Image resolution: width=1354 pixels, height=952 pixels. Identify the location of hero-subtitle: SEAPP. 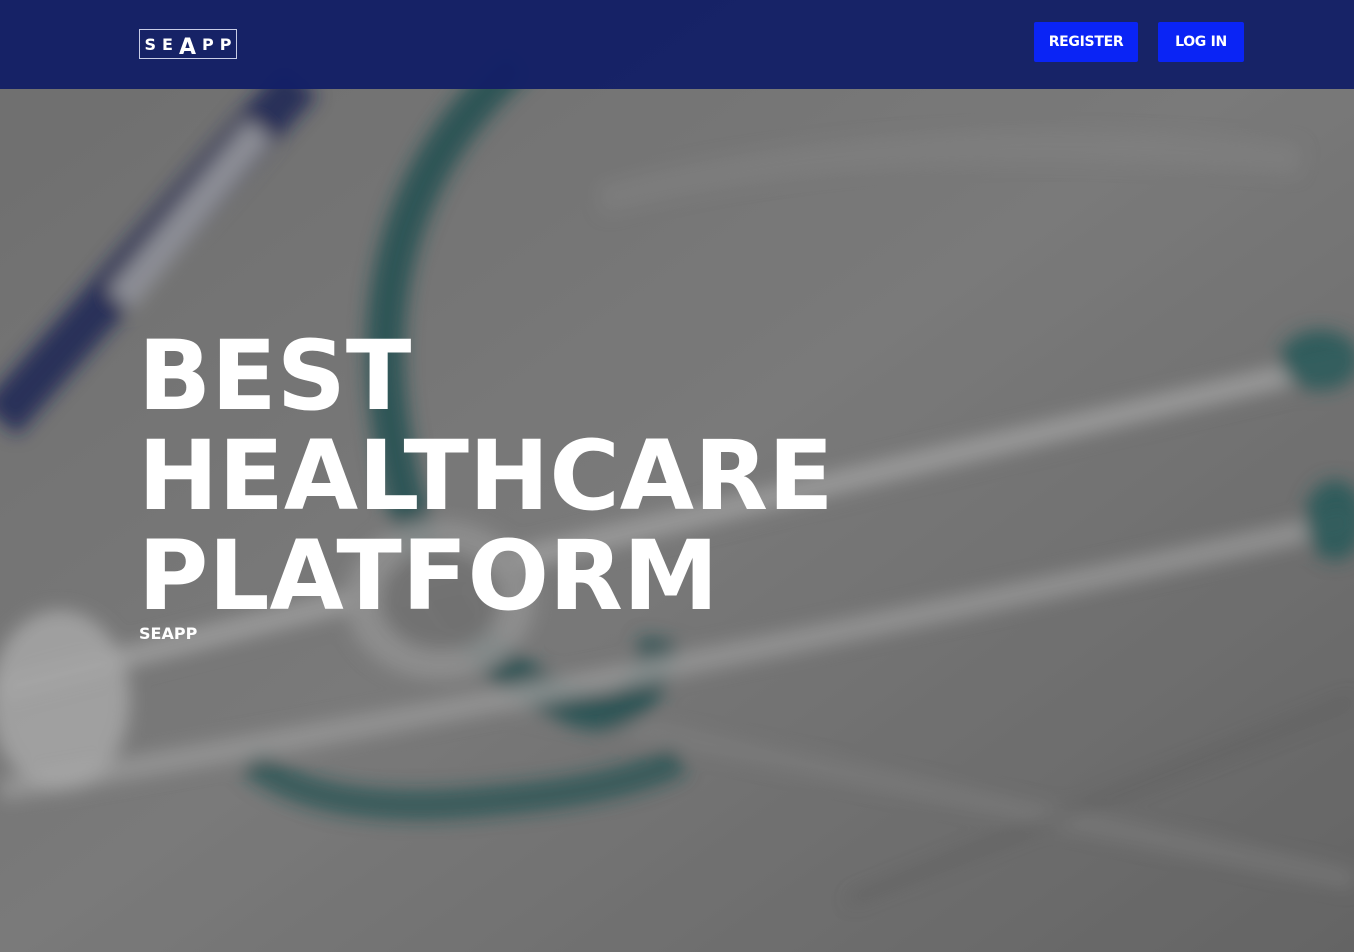
(168, 633).